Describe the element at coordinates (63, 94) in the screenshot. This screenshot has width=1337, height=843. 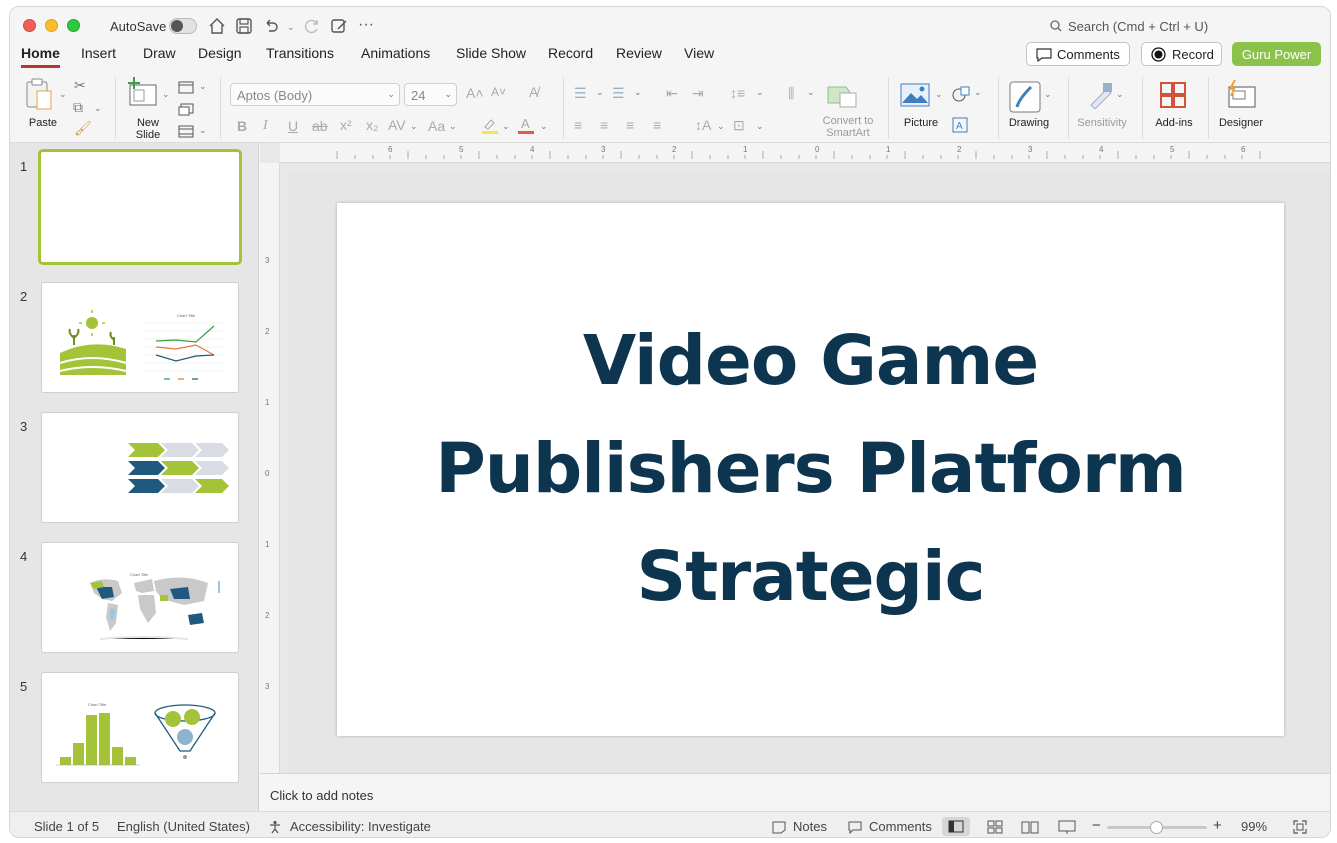
I see `paste-dropdown-icon: ⌄` at that location.